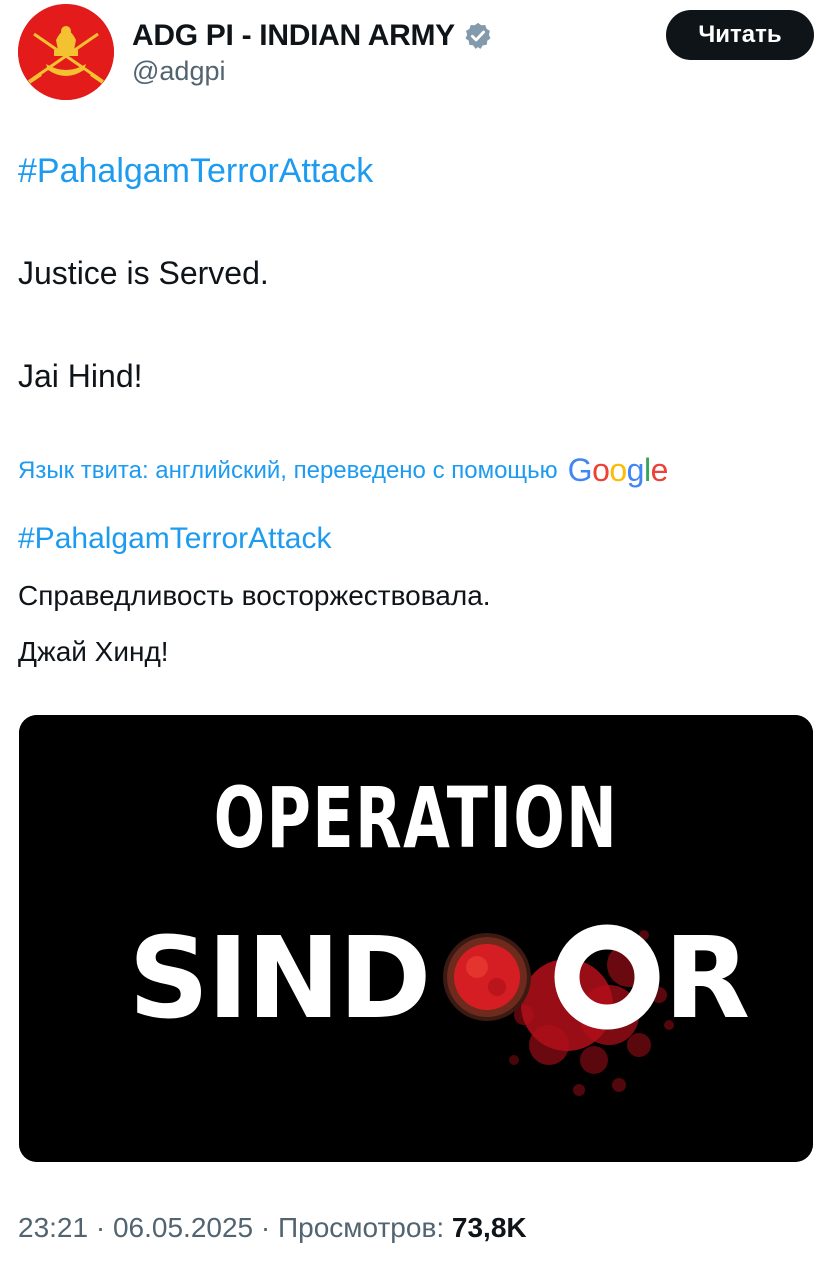 The image size is (832, 1280). I want to click on tweet-meta: 23:21 · 06.05.2025 · Просмотров: 73,8K, so click(272, 1228).